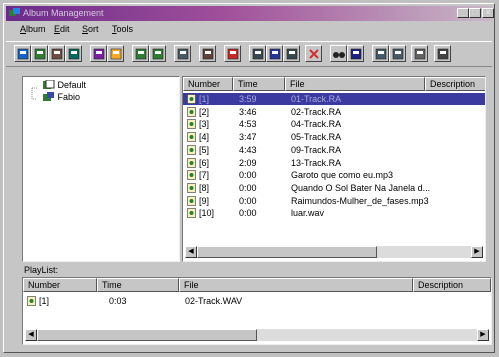  Describe the element at coordinates (313, 53) in the screenshot. I see `delete-button` at that location.